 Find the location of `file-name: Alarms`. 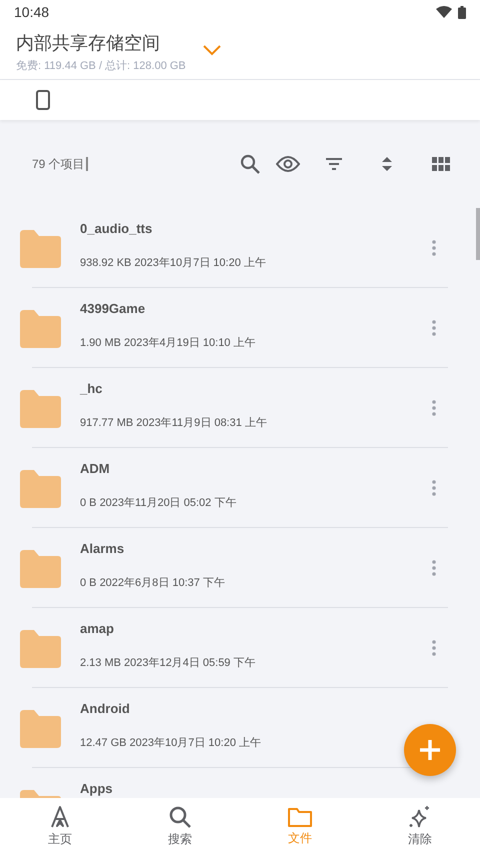

file-name: Alarms is located at coordinates (103, 548).